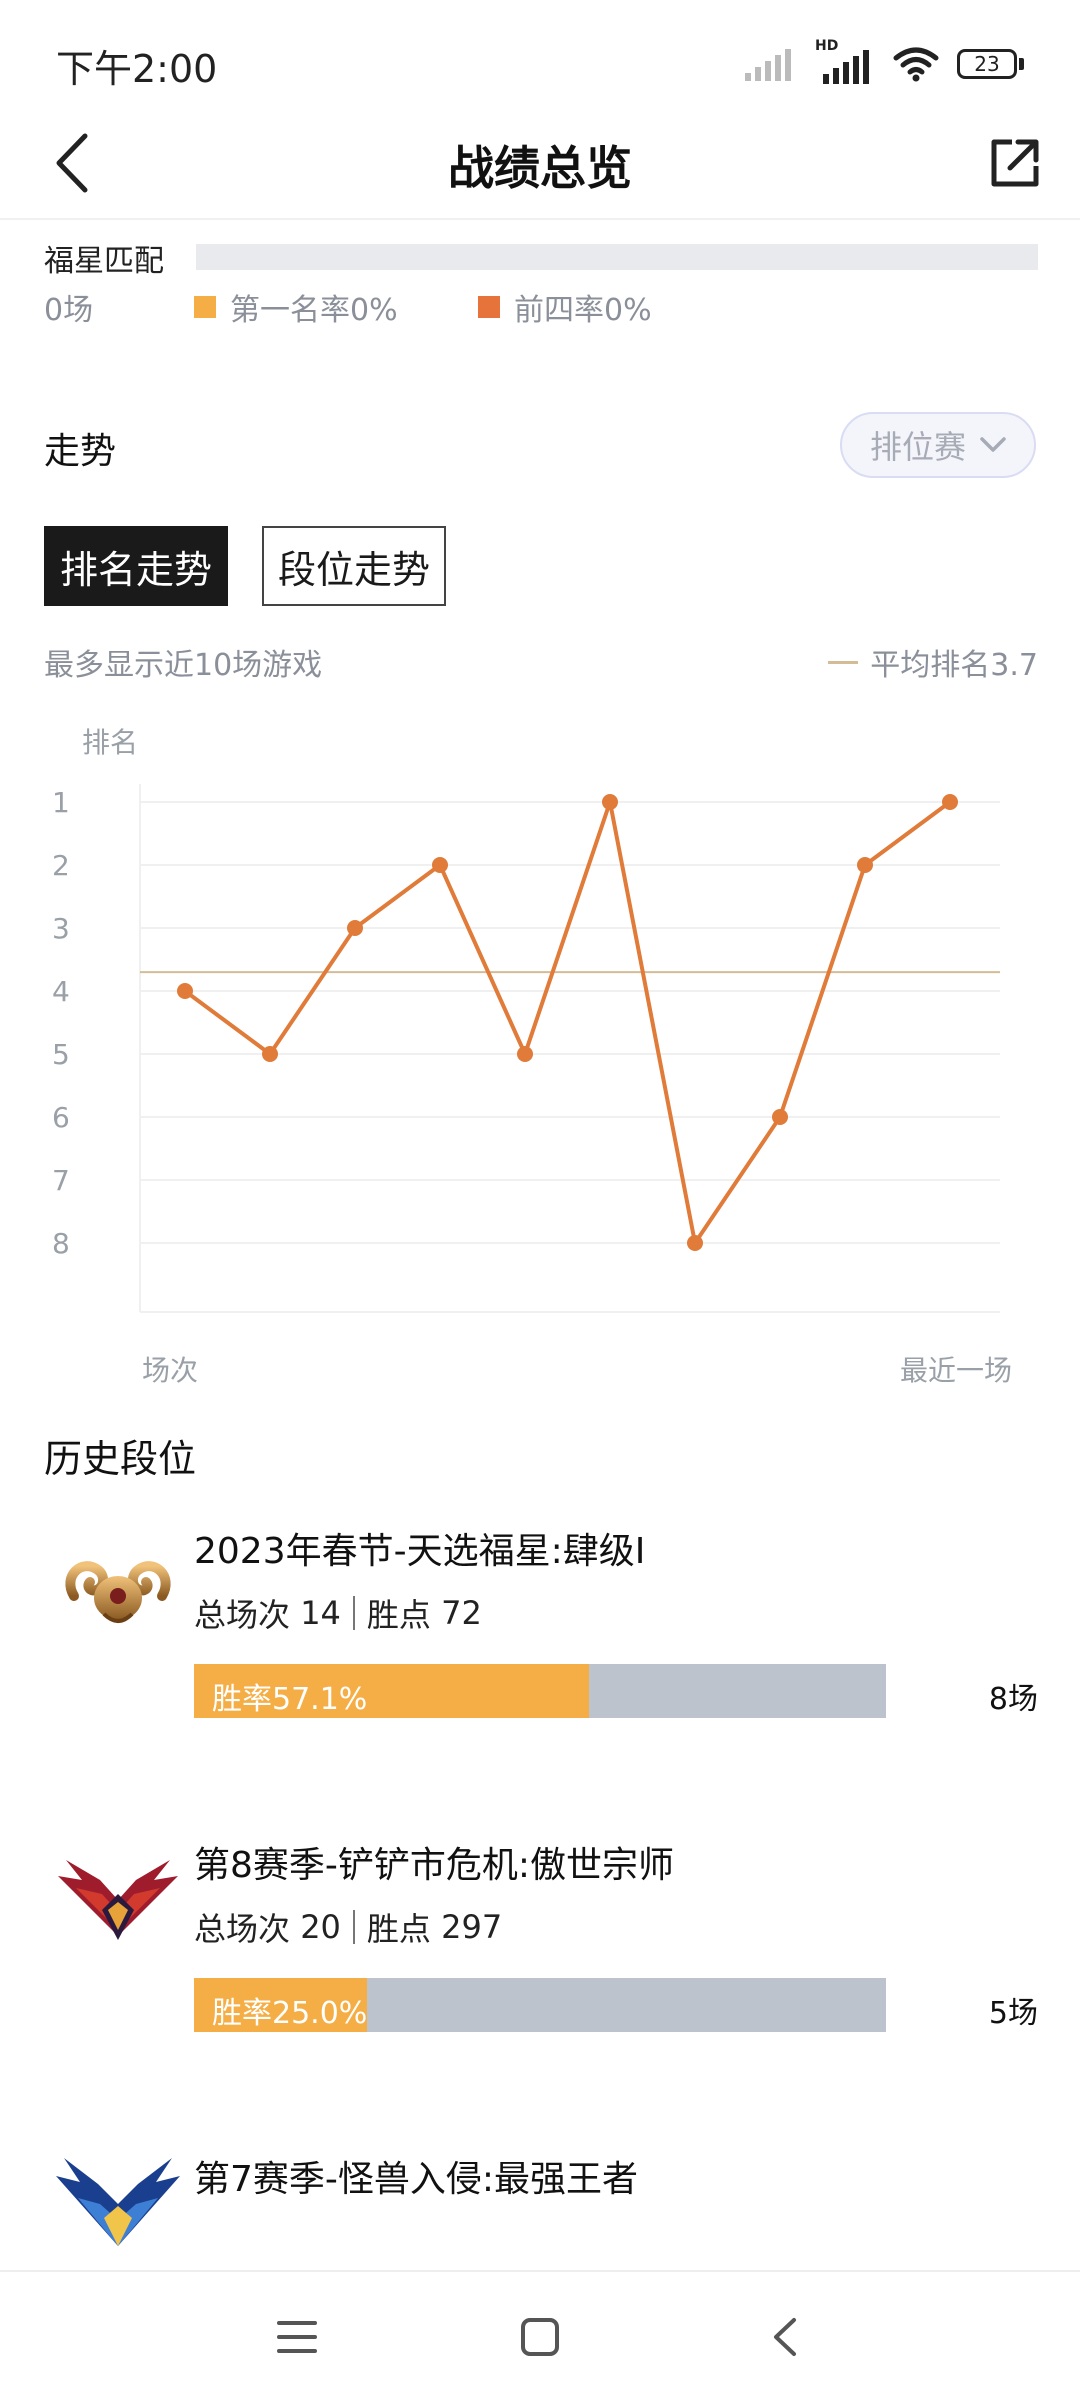 Image resolution: width=1080 pixels, height=2400 pixels. I want to click on mode-select-value: 排位赛, so click(917, 447).